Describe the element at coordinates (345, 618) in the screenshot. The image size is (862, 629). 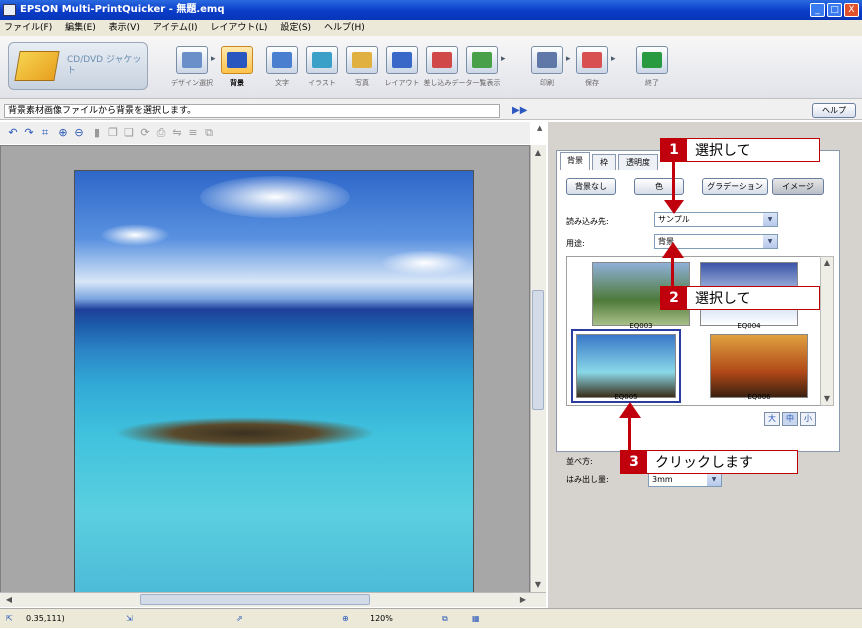
I see `zoom-icon: ⊕` at that location.